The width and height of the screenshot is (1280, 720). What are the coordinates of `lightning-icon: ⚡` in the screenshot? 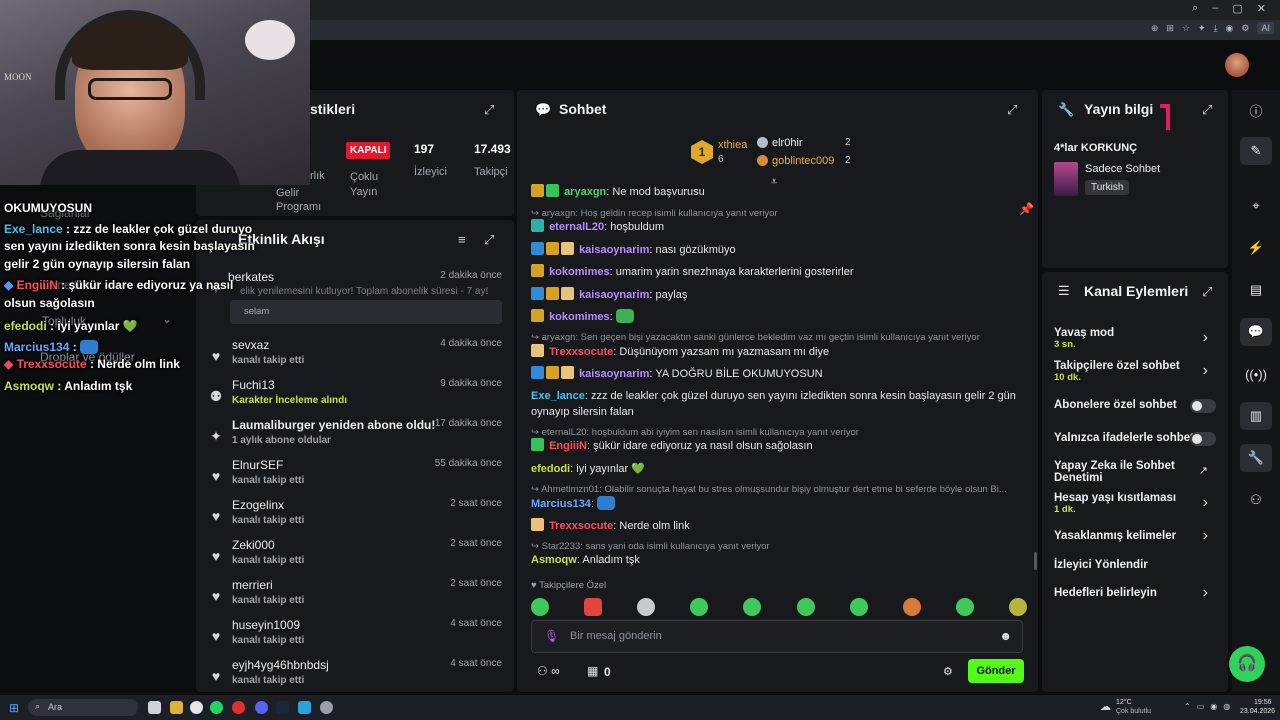 It's located at (1256, 248).